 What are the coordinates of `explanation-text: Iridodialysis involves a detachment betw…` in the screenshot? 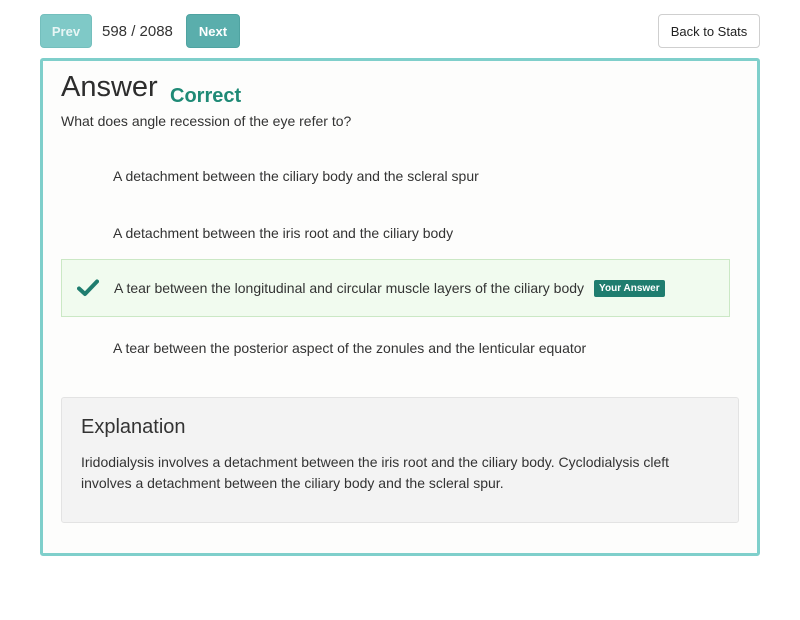 It's located at (375, 472).